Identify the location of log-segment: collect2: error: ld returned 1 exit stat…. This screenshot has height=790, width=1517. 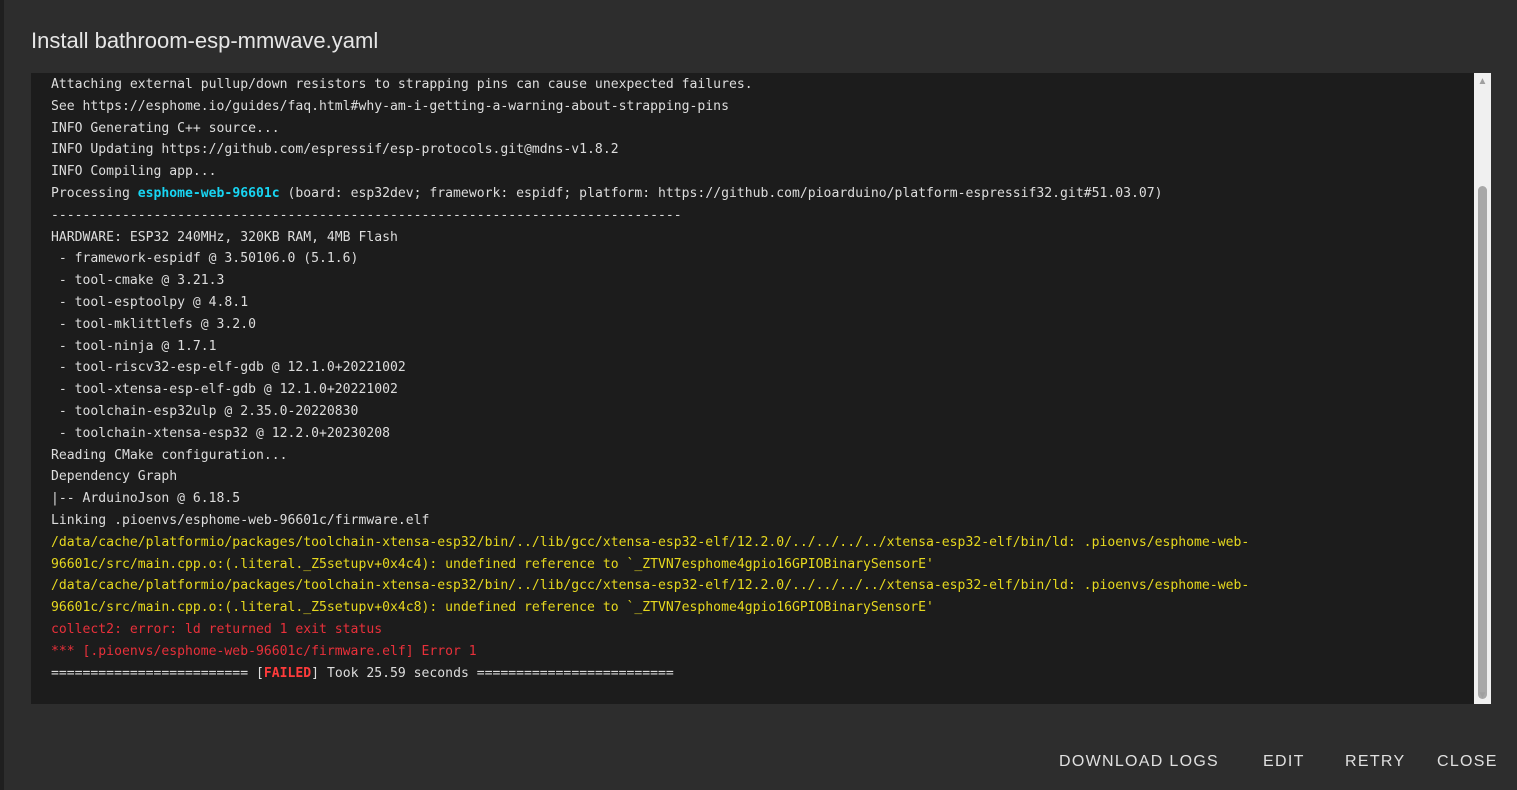
(217, 629).